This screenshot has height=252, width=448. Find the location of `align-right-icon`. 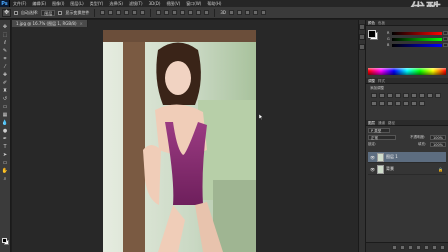

align-right-icon is located at coordinates (143, 12).